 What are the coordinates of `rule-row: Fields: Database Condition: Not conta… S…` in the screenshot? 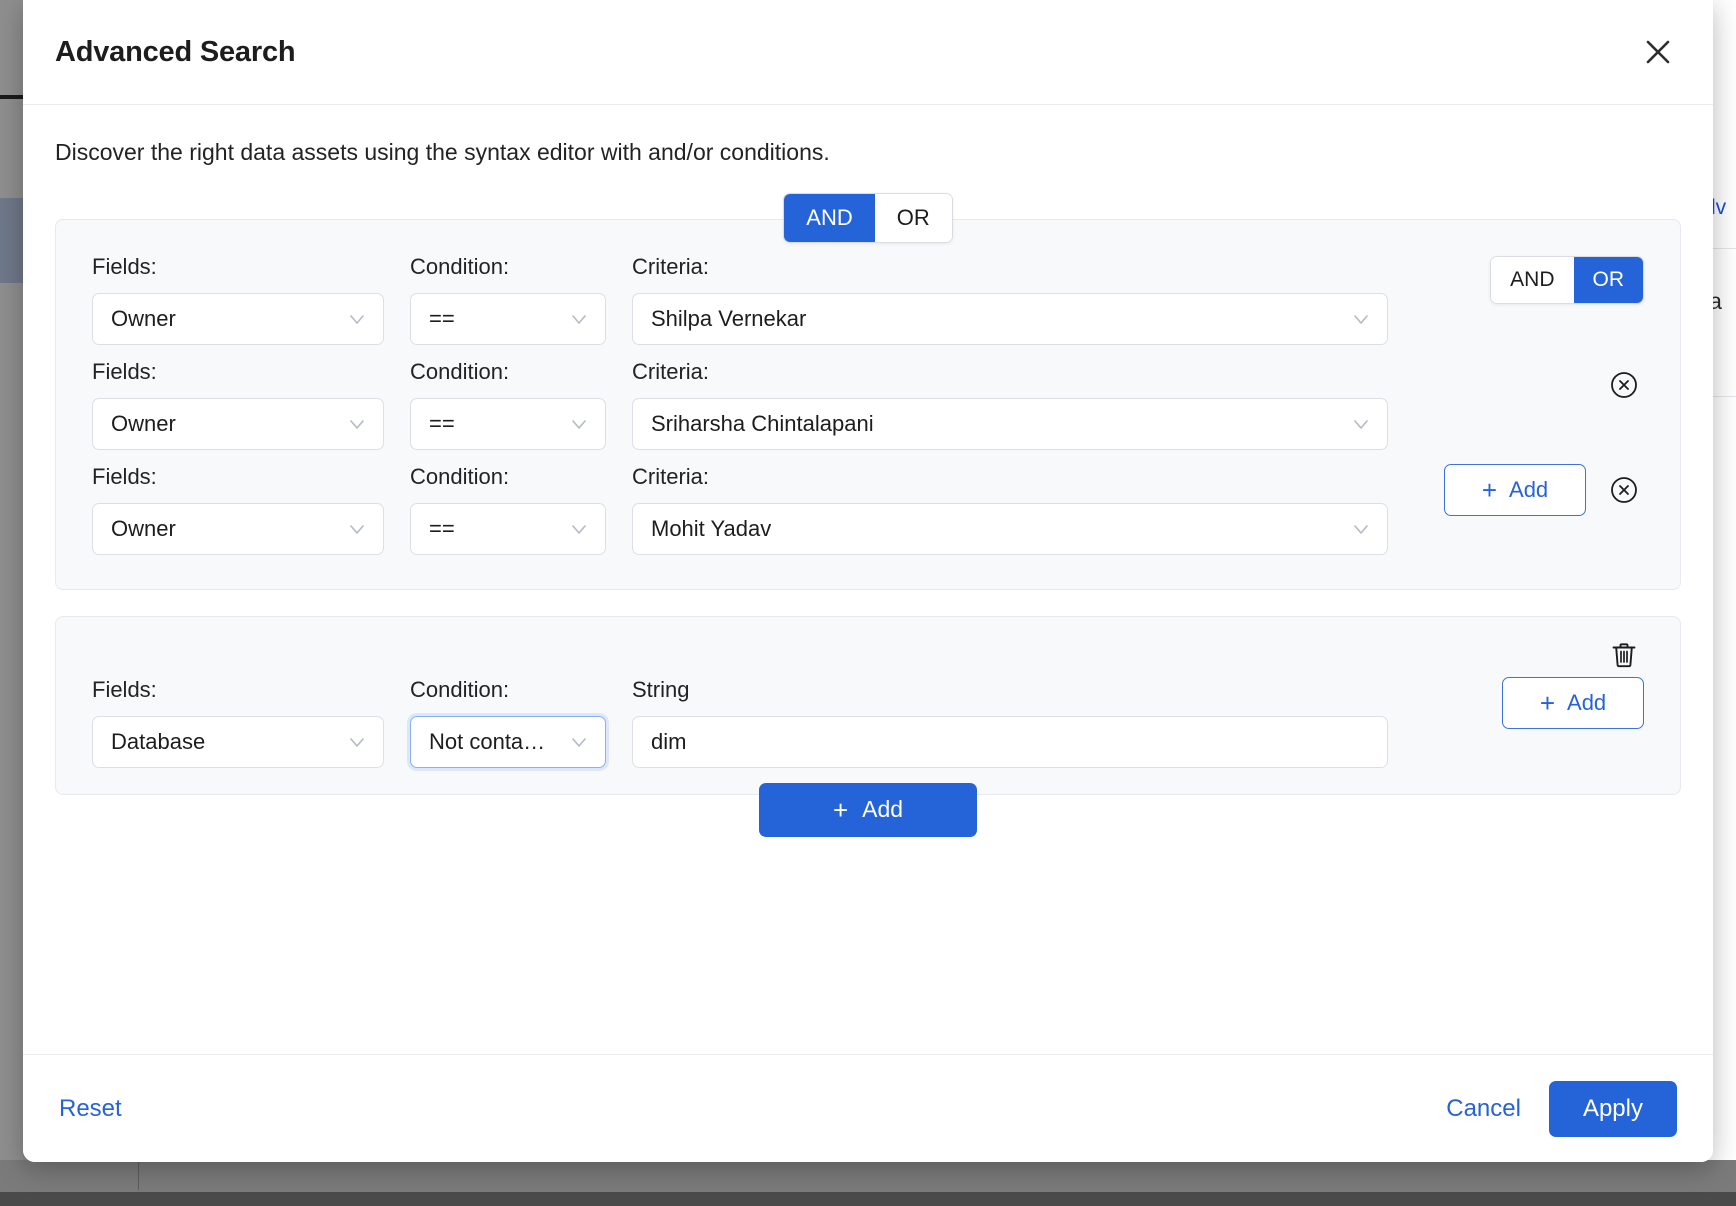 It's located at (868, 722).